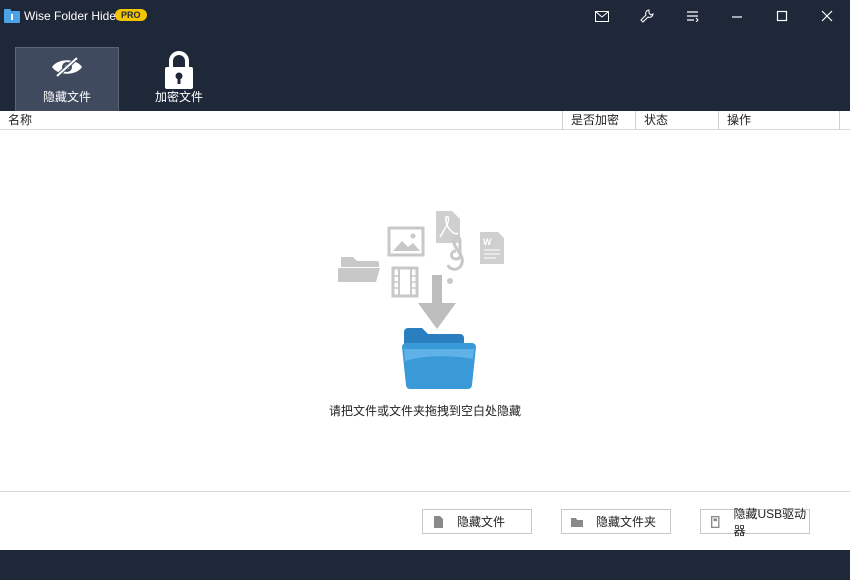 This screenshot has height=580, width=850. What do you see at coordinates (626, 522) in the screenshot?
I see `hide-folder-label: 隐藏文件夹` at bounding box center [626, 522].